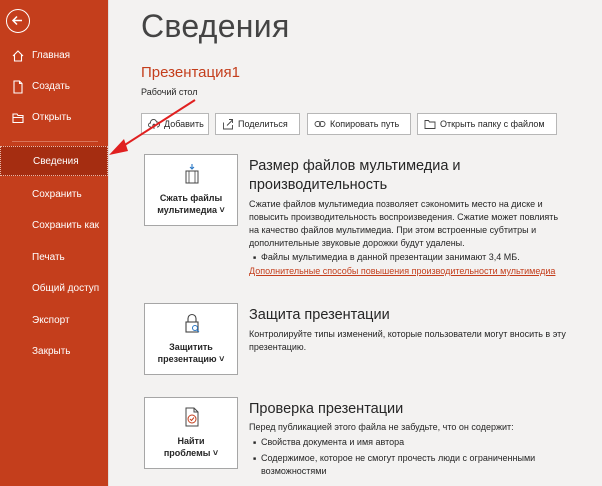  Describe the element at coordinates (328, 443) in the screenshot. I see `inspect-bullet: Свойства документа и имя автора` at that location.